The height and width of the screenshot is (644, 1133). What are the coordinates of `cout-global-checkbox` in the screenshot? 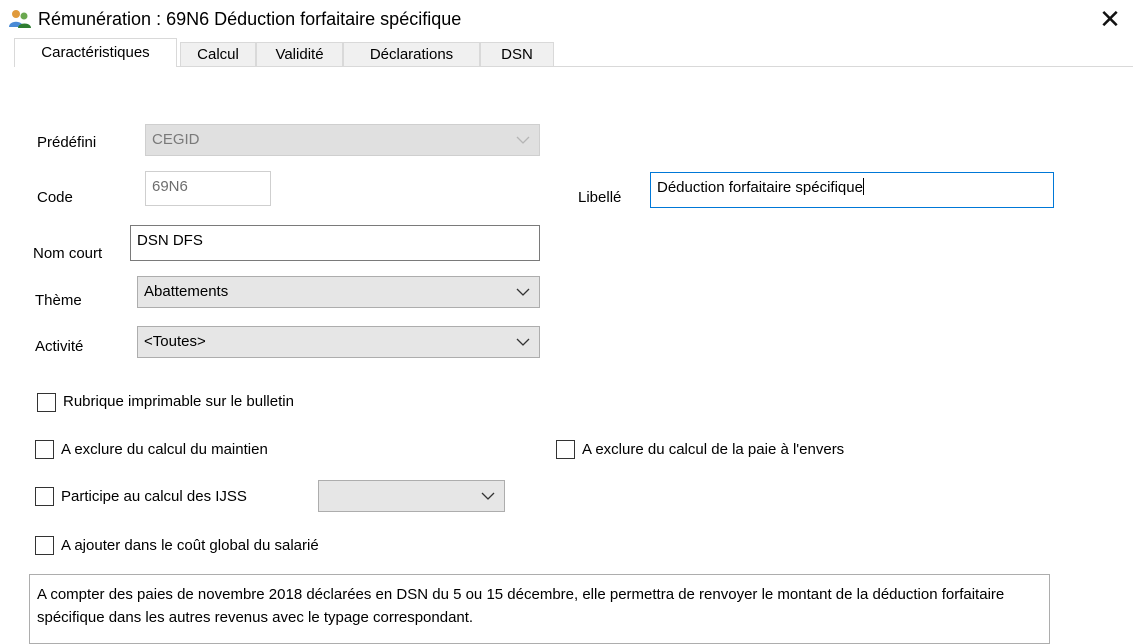 It's located at (44, 545).